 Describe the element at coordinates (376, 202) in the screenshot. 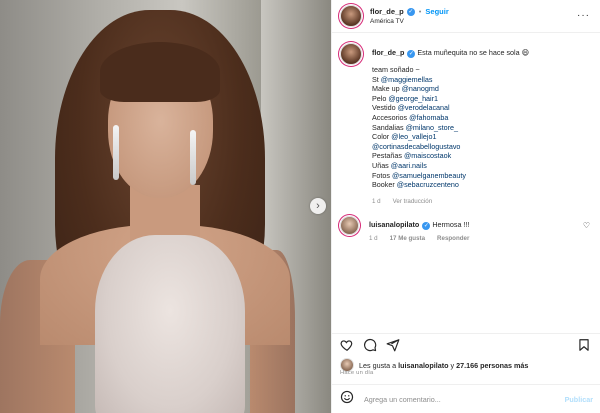

I see `caption-time: 1 d` at that location.